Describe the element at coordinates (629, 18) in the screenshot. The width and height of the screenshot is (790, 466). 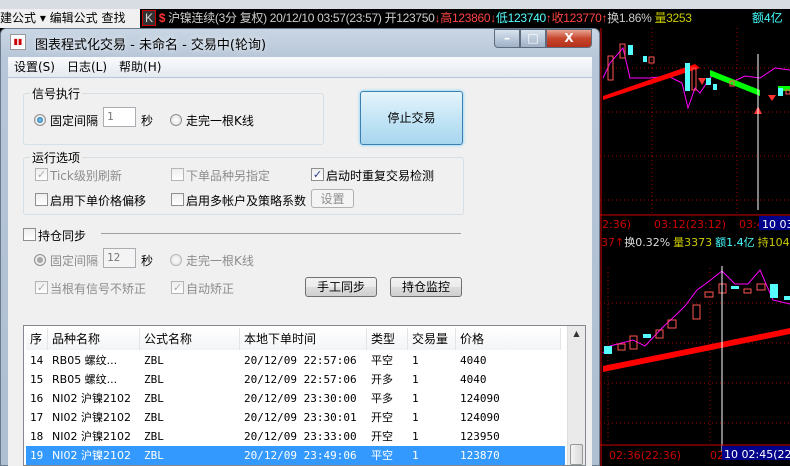
I see `turnover: 换1.86%` at that location.